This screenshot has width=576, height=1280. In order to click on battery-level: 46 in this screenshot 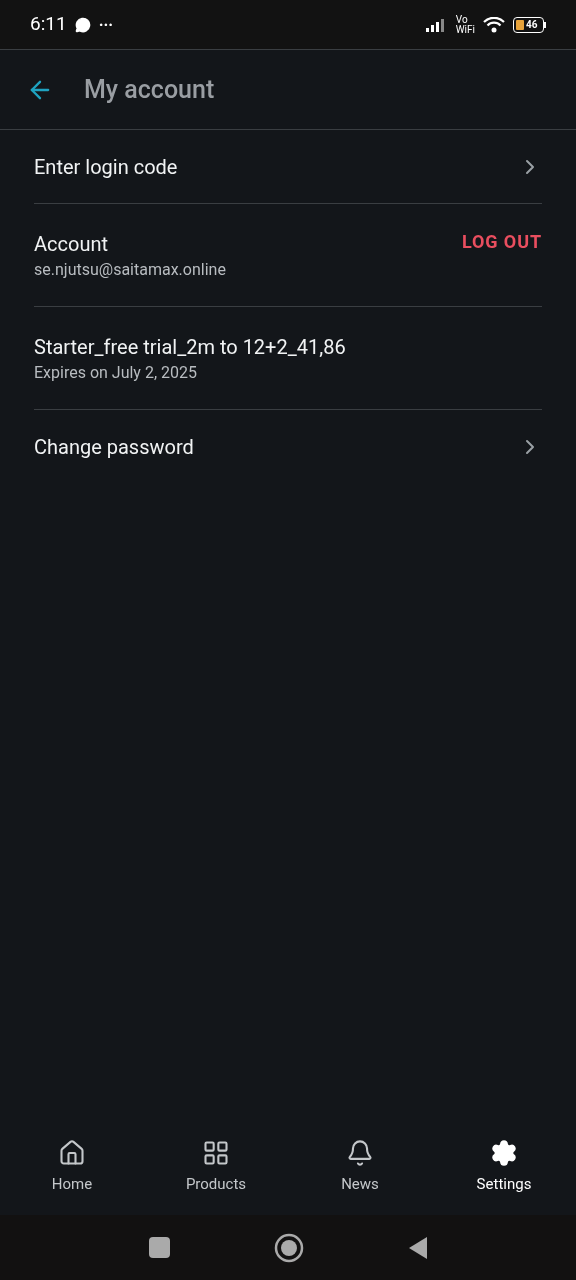, I will do `click(532, 24)`.